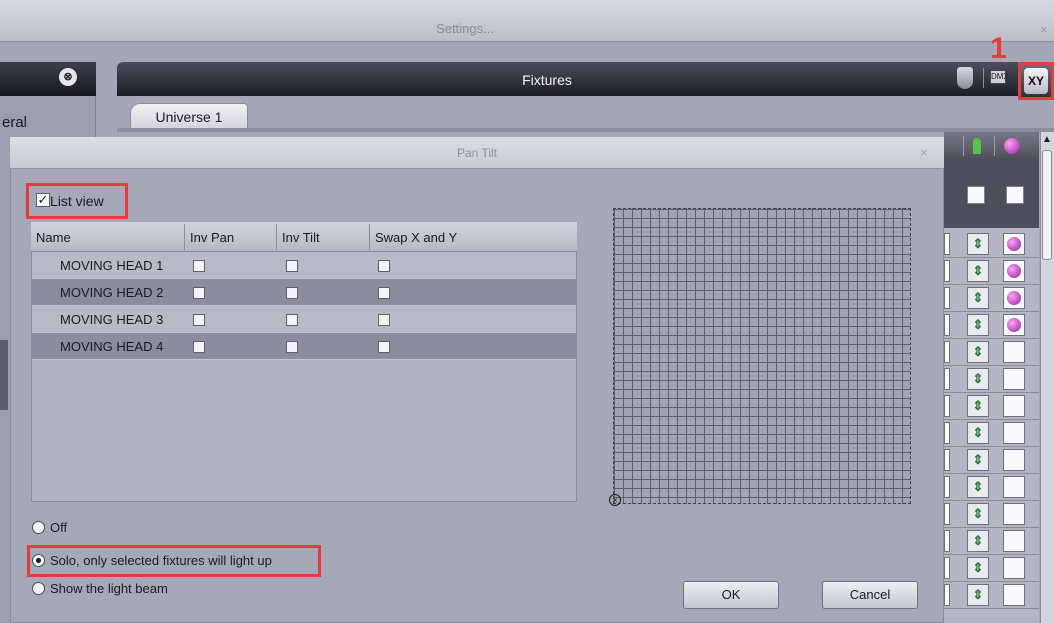 Image resolution: width=1054 pixels, height=623 pixels. Describe the element at coordinates (301, 237) in the screenshot. I see `column-header-inv-tilt: Inv Tilt` at that location.